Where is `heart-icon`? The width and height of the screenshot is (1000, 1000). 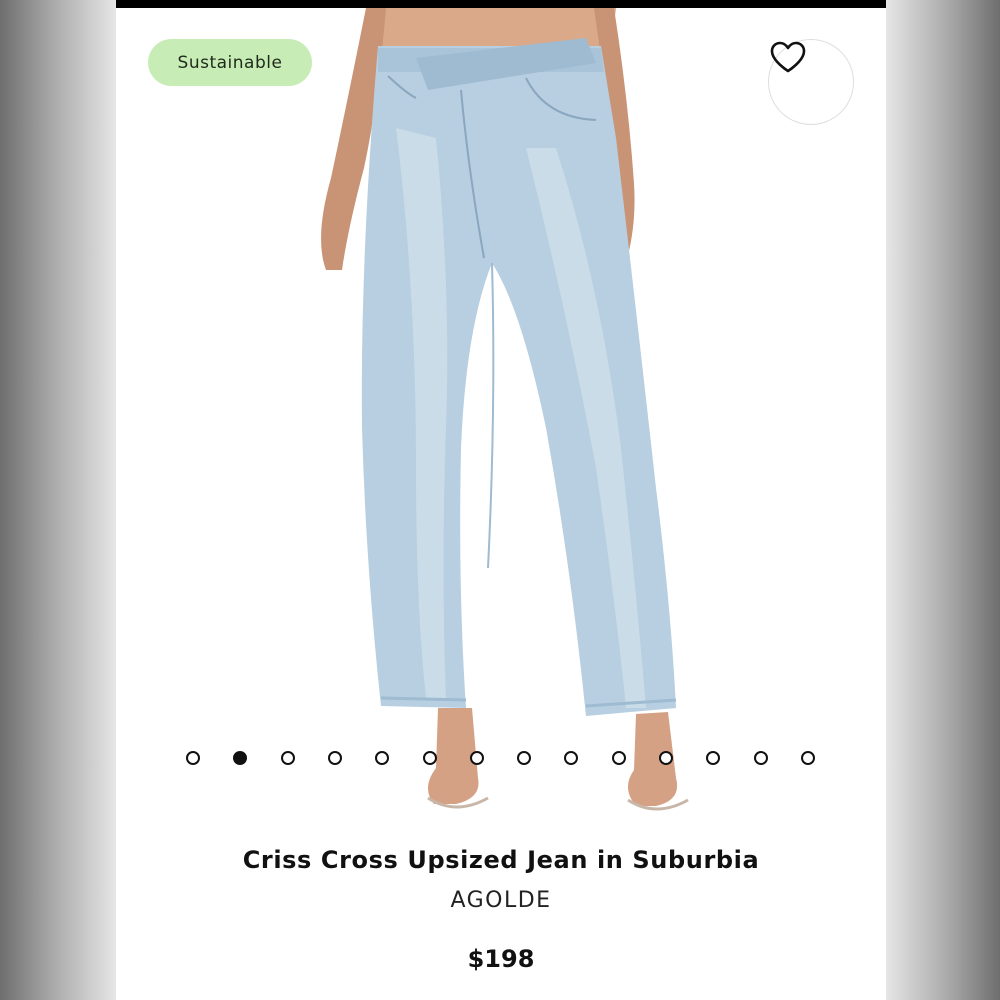 heart-icon is located at coordinates (788, 57).